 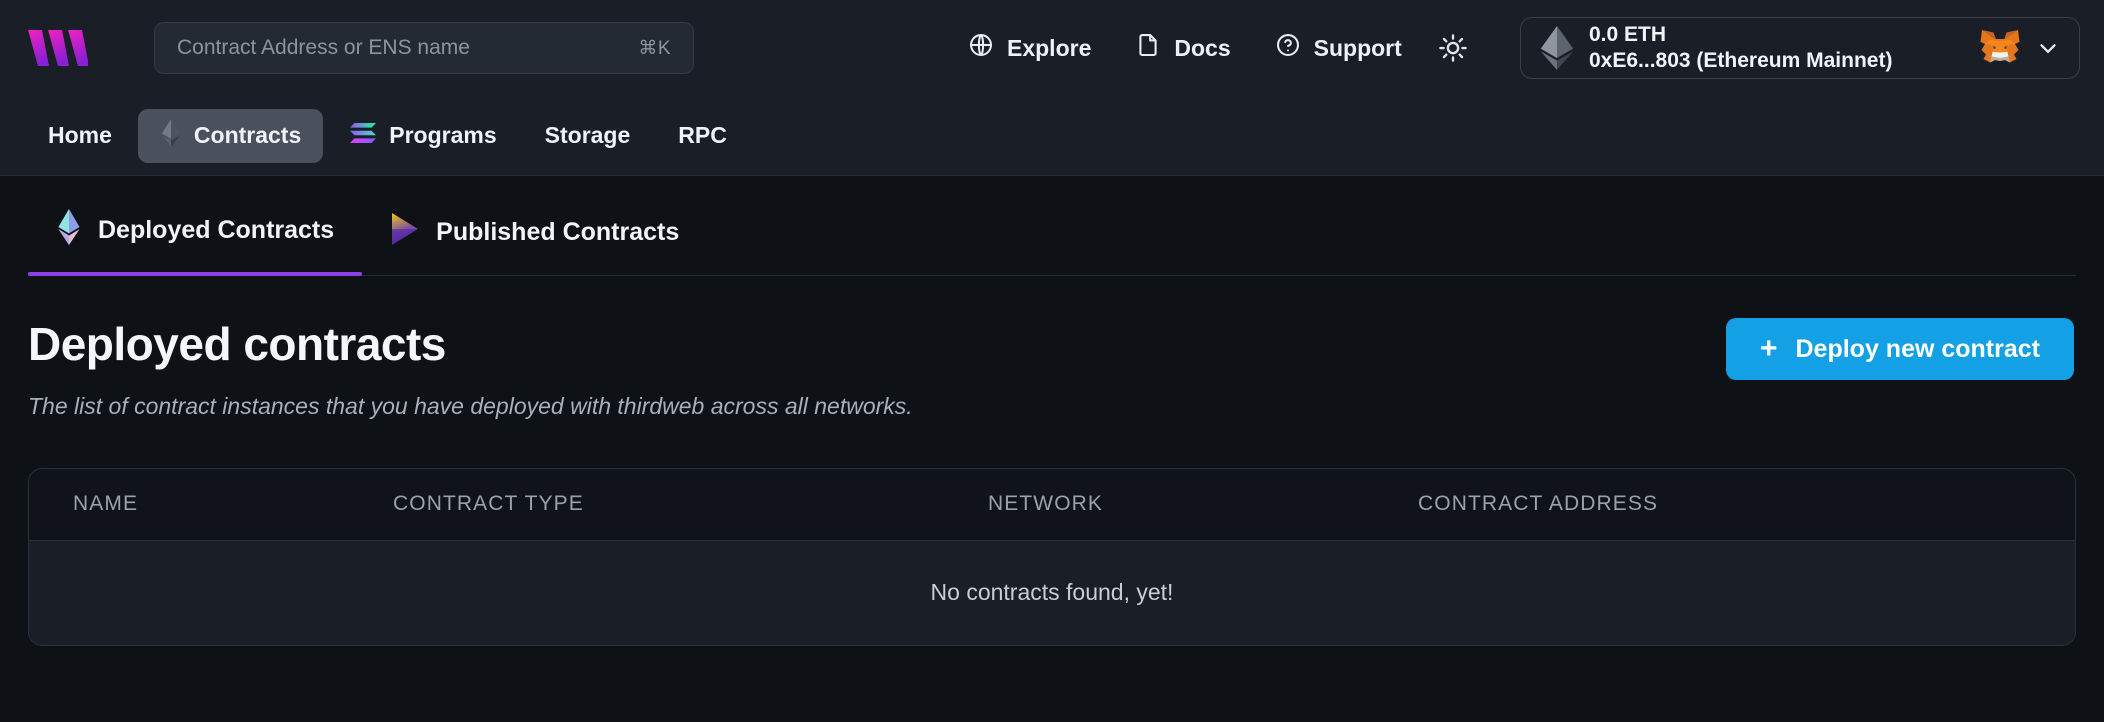 I want to click on tab-label-deployed-contracts: Deployed Contracts, so click(x=216, y=230).